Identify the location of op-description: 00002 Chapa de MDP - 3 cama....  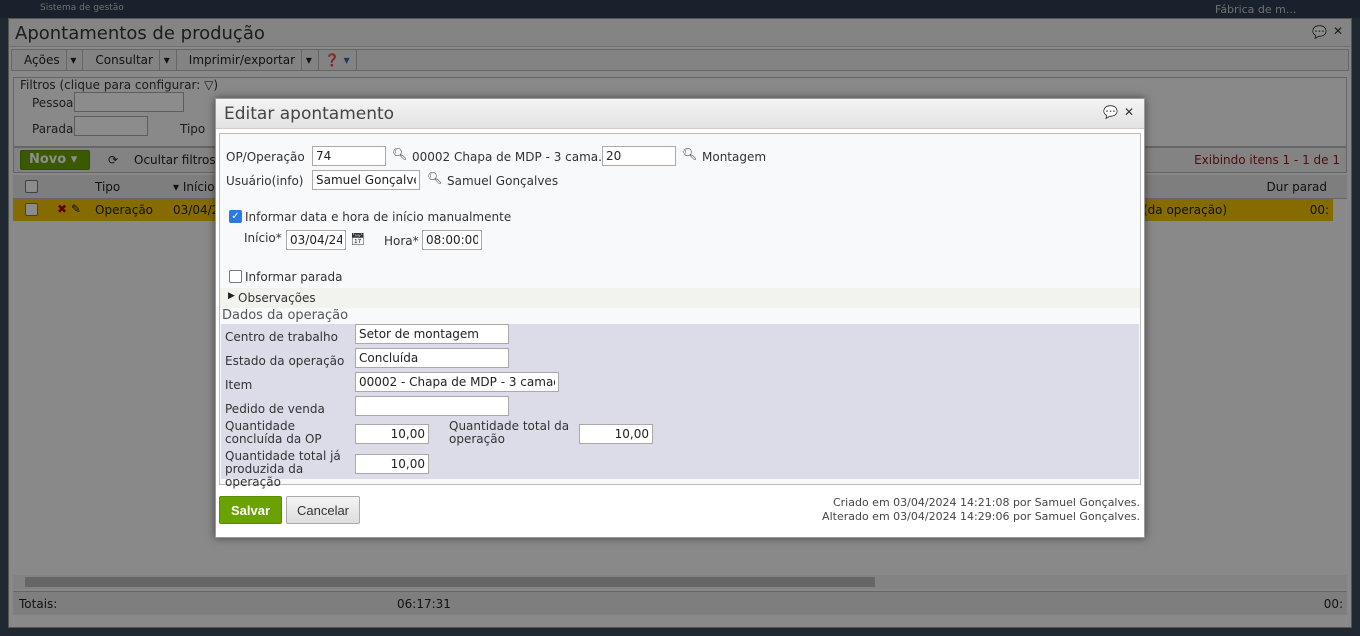
(511, 157).